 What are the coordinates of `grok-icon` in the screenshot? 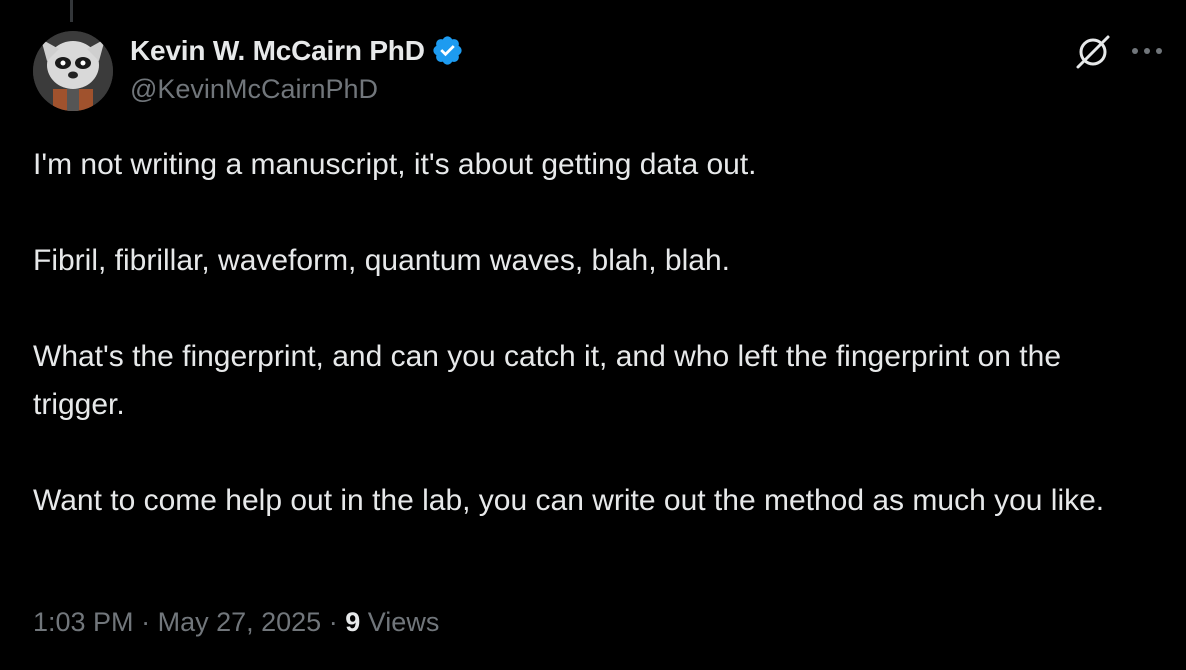 It's located at (1093, 52).